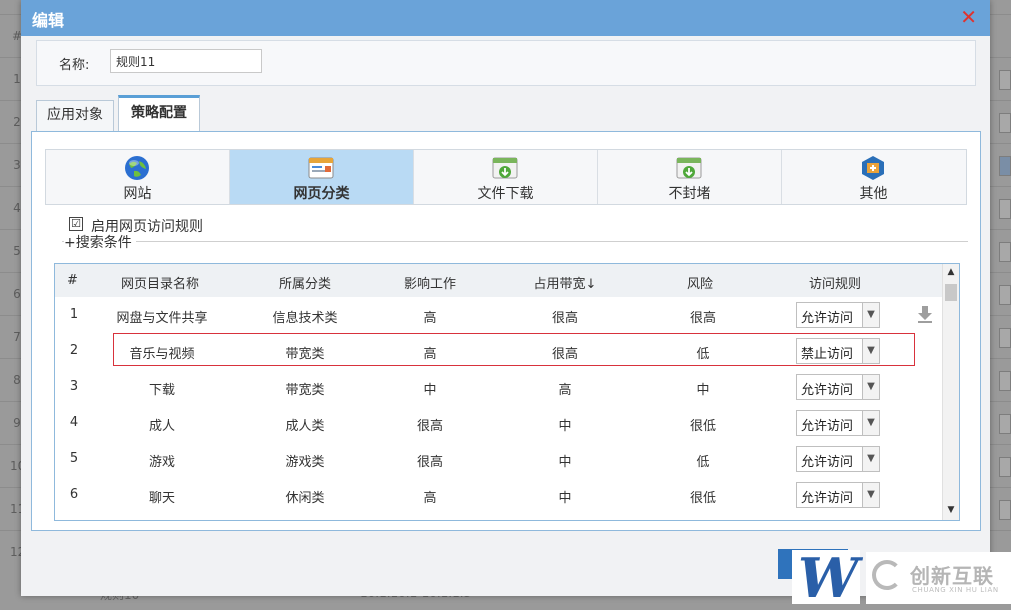  I want to click on table-row: 3 下载 带宽类 中 高 中 允许访问 ▼, so click(499, 387).